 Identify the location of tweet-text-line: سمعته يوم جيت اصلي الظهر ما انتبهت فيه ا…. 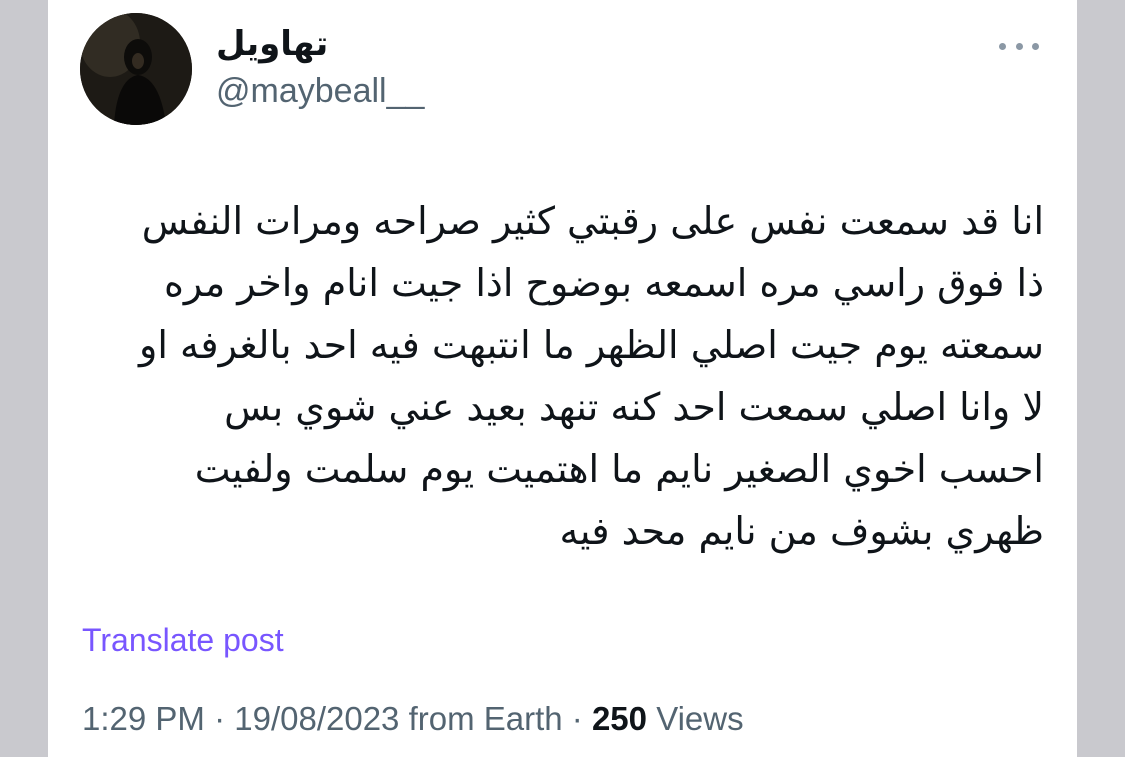
(591, 345).